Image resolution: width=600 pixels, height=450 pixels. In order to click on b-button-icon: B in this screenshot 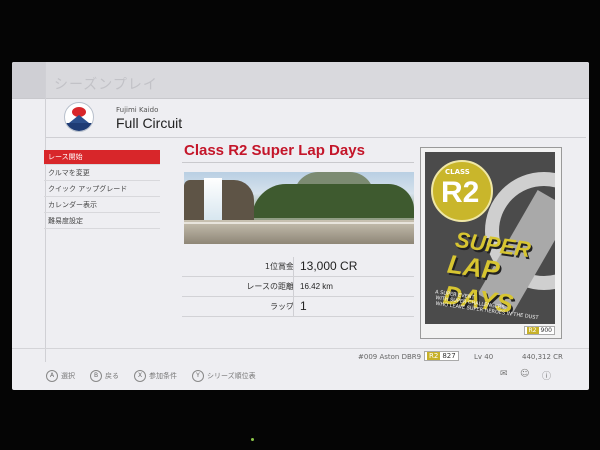, I will do `click(96, 376)`.